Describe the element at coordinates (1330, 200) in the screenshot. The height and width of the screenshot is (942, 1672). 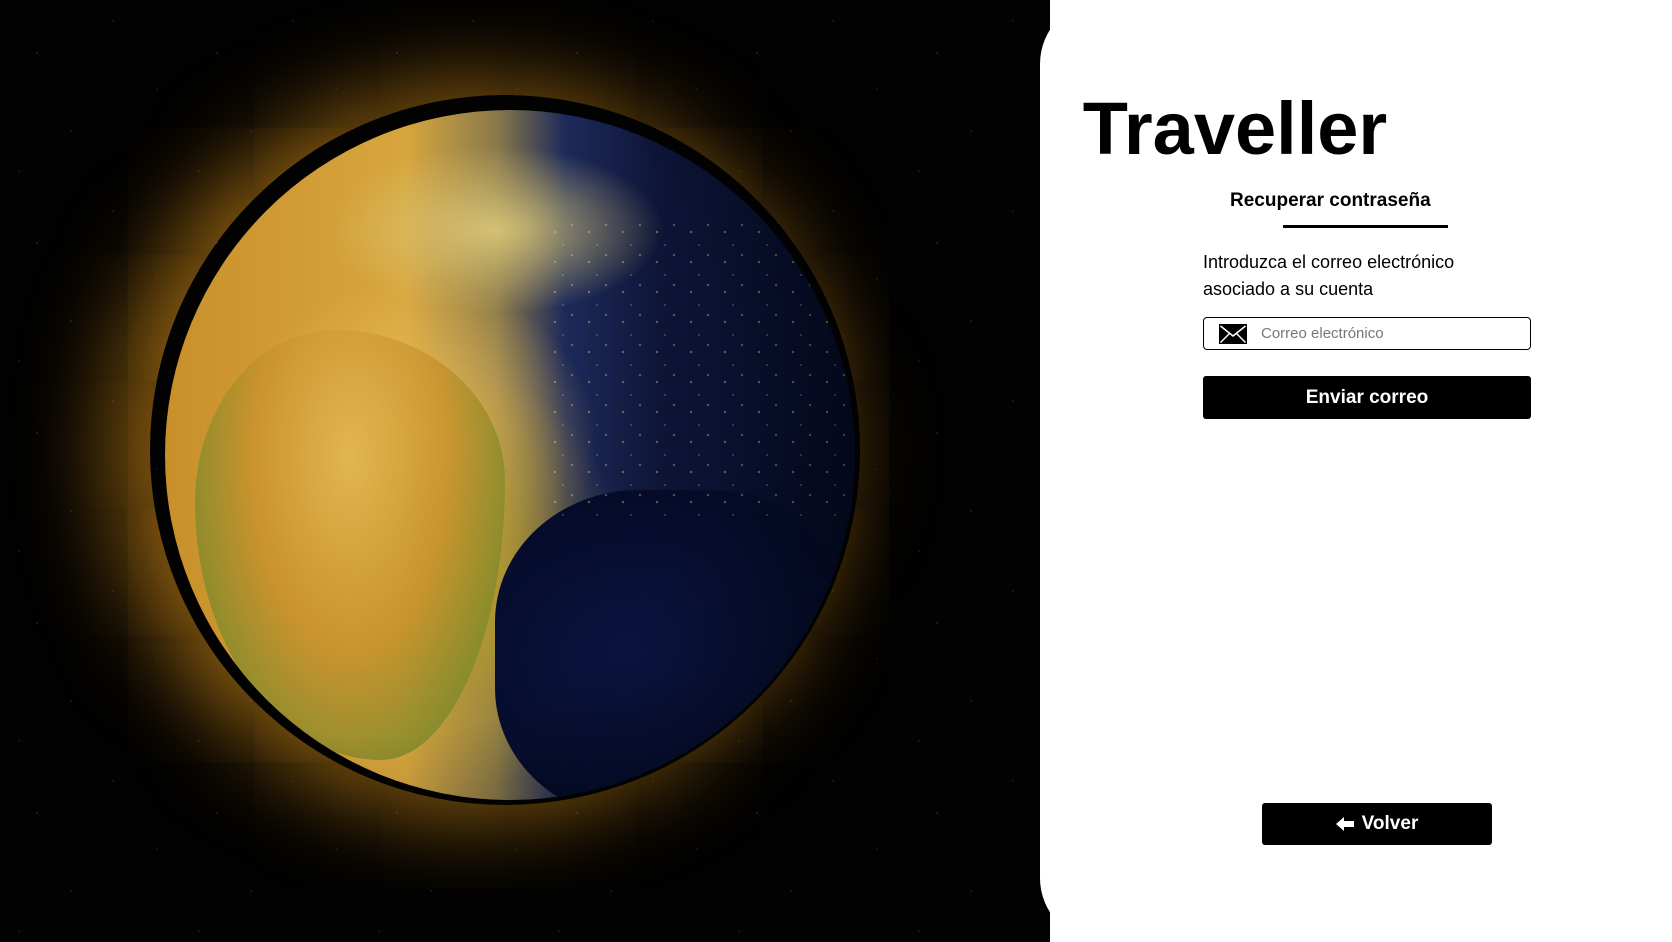
I see `recover-password-heading: Recuperar contraseña` at that location.